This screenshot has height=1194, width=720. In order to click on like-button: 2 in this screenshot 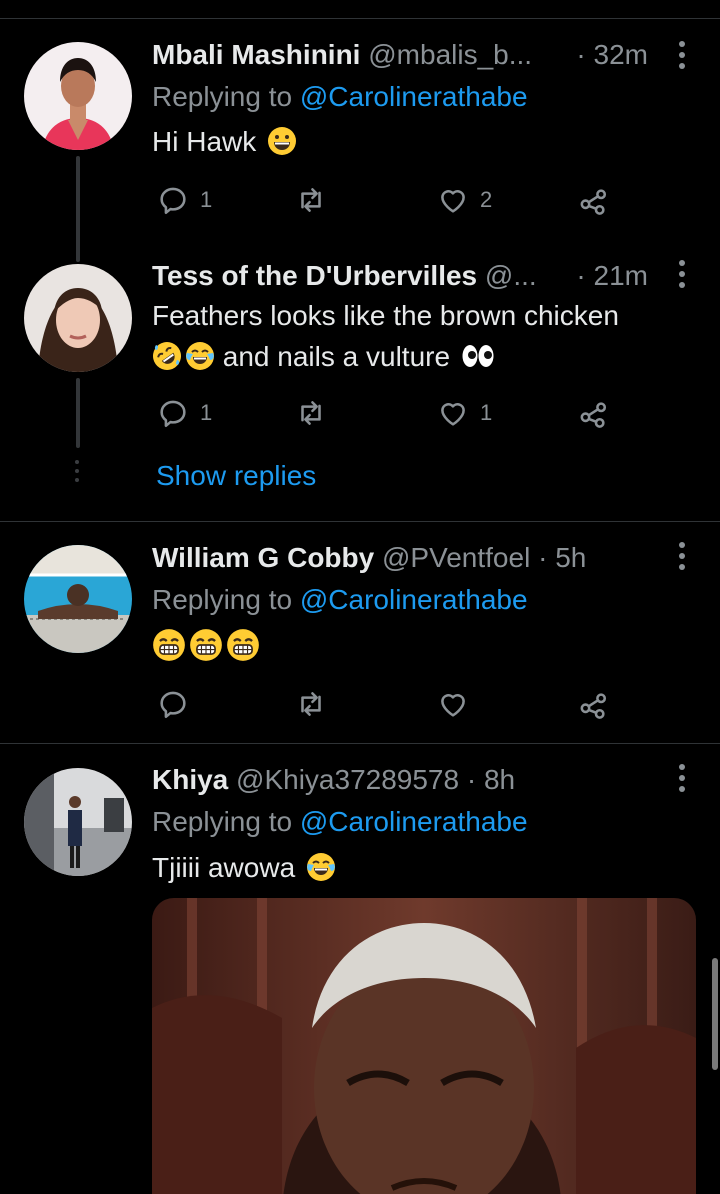, I will do `click(464, 200)`.